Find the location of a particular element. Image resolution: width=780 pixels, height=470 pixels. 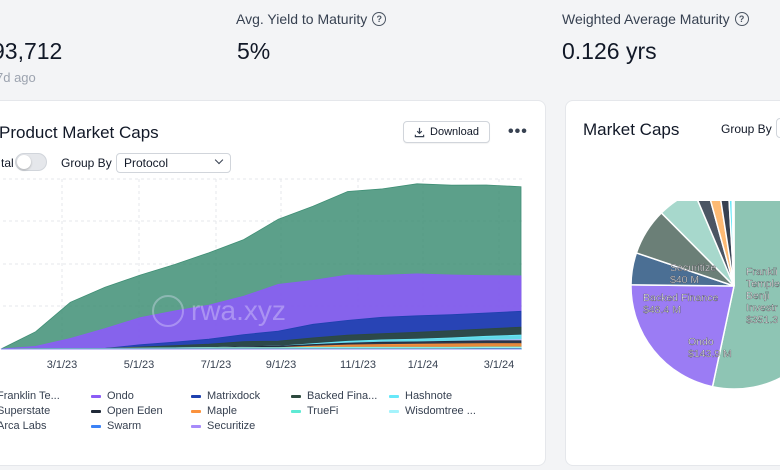

legend-label: Hashnote is located at coordinates (429, 396).